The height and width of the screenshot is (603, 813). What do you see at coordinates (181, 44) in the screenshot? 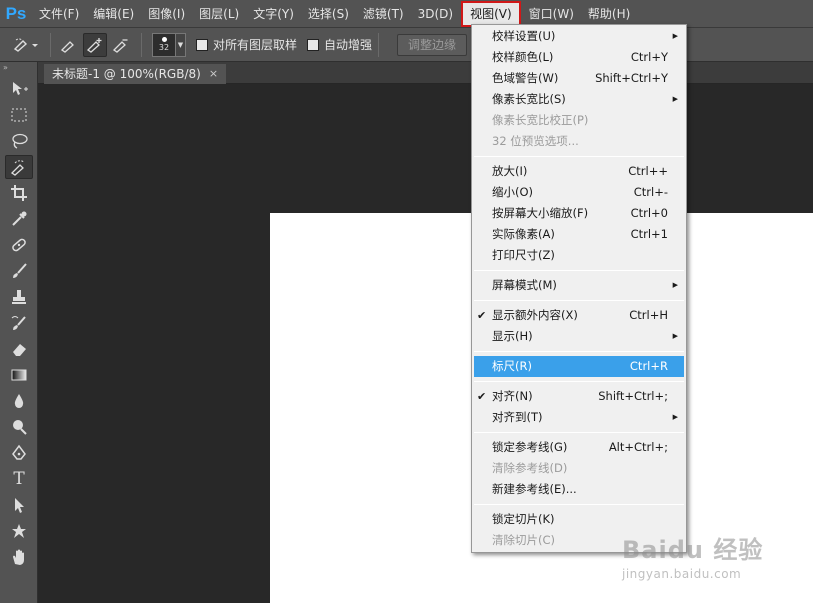
I see `brush-dropdown-icon: ▼` at bounding box center [181, 44].